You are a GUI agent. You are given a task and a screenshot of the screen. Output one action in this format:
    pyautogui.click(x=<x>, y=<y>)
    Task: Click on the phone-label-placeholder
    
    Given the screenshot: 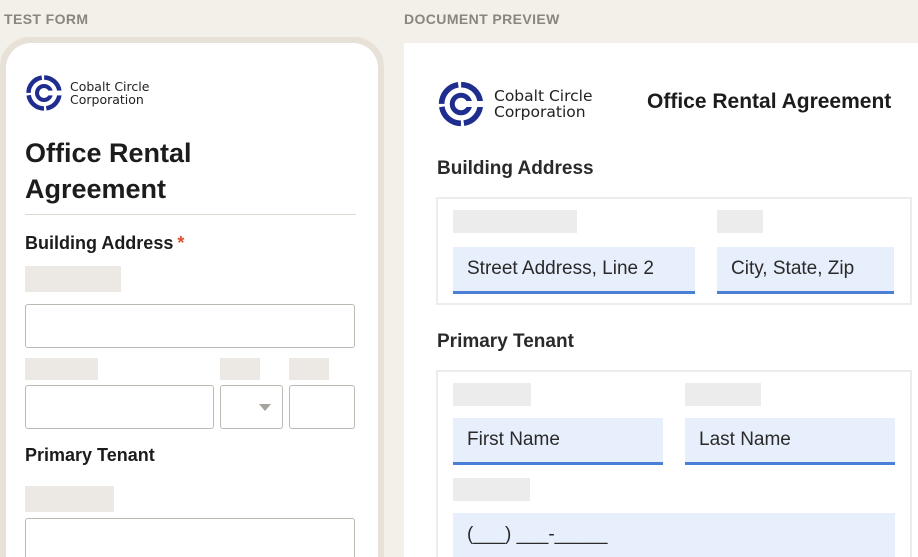 What is the action you would take?
    pyautogui.click(x=491, y=489)
    